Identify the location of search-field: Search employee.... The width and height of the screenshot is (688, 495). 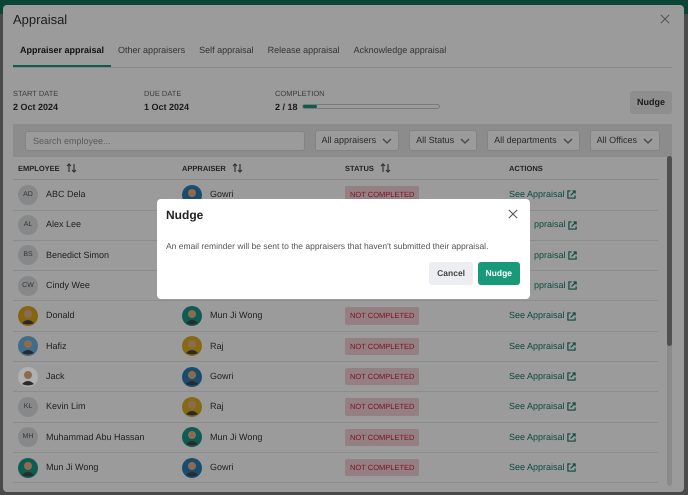
(165, 140).